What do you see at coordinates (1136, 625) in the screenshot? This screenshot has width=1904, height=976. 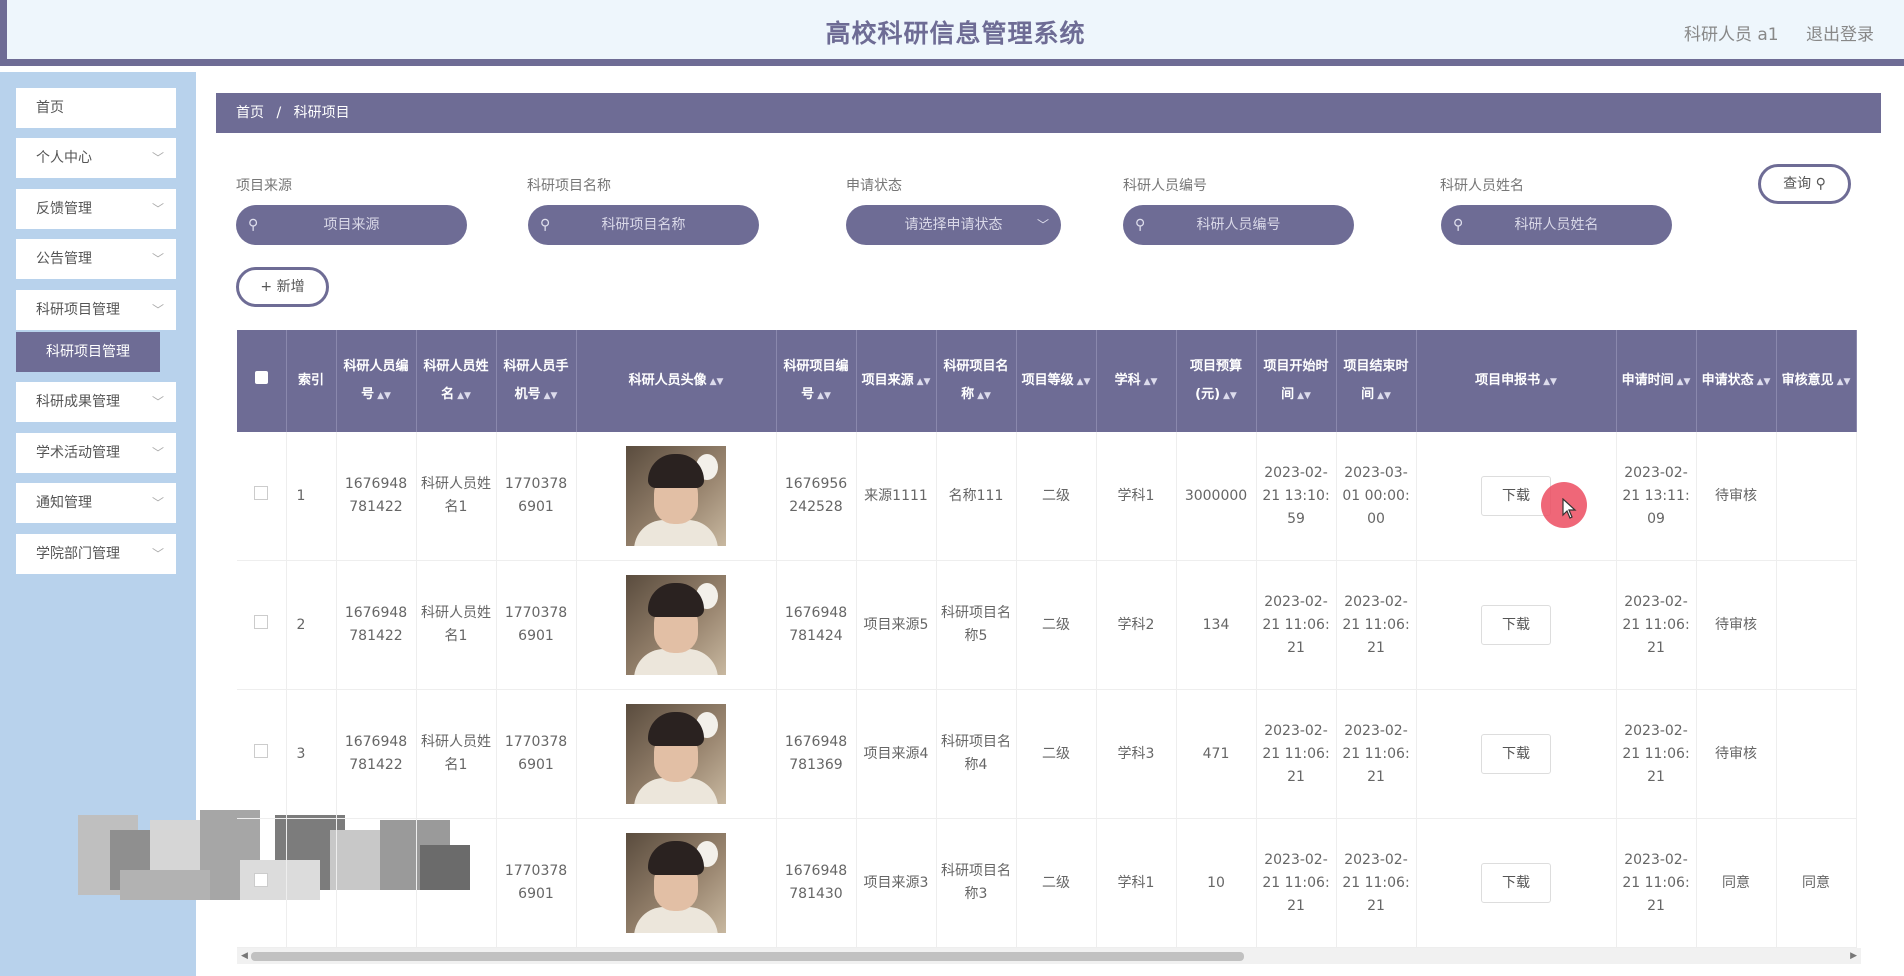 I see `cell-subject: 学科2` at bounding box center [1136, 625].